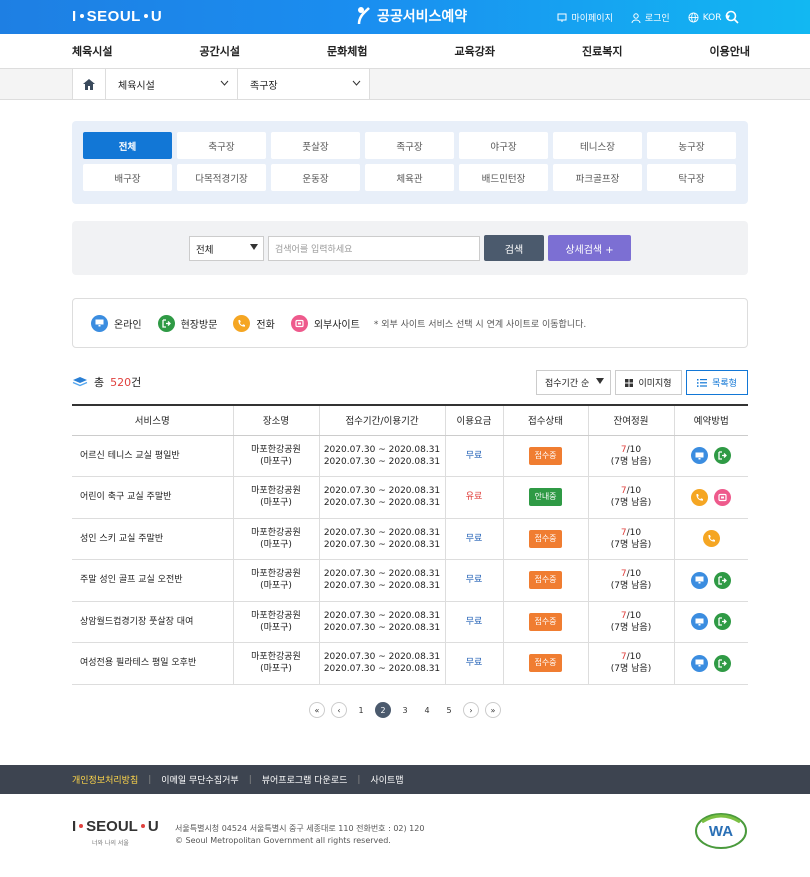 The height and width of the screenshot is (877, 810). I want to click on chevron-down-icon, so click(224, 83).